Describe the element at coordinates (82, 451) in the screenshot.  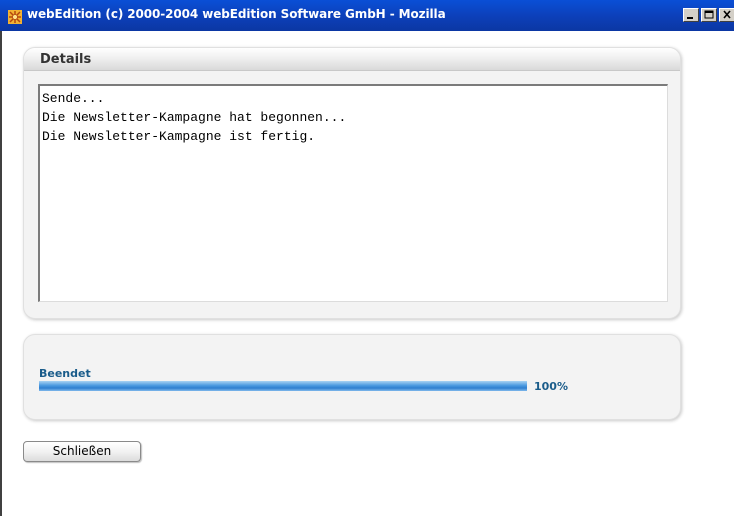
I see `close-button: Schließen` at that location.